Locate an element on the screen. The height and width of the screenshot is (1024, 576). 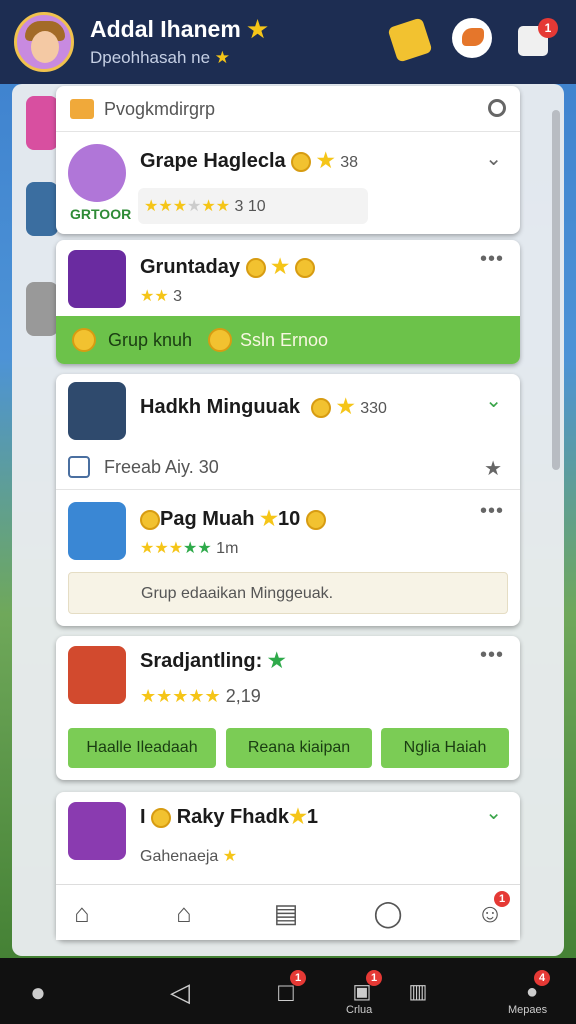
action-button: Haalle Ileadaah is located at coordinates (142, 748).